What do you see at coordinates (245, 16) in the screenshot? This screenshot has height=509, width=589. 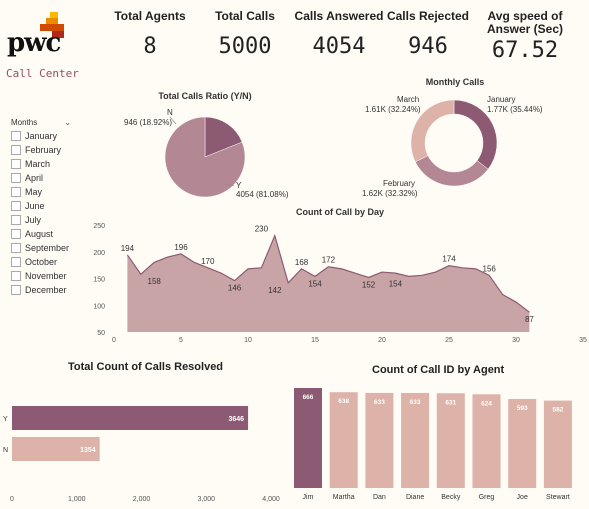 I see `kpi-total-calls-label: Total Calls` at bounding box center [245, 16].